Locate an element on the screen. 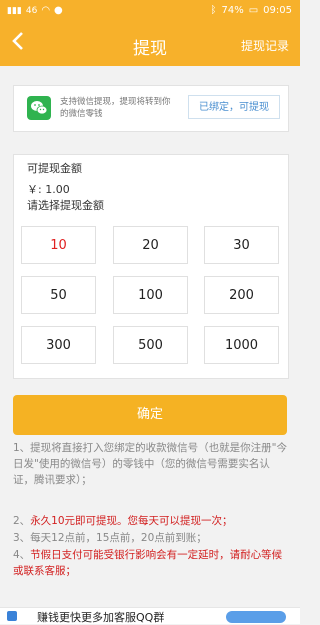  note-2: 2、永久10元即可提现。您每天可以提现一次； is located at coordinates (123, 521).